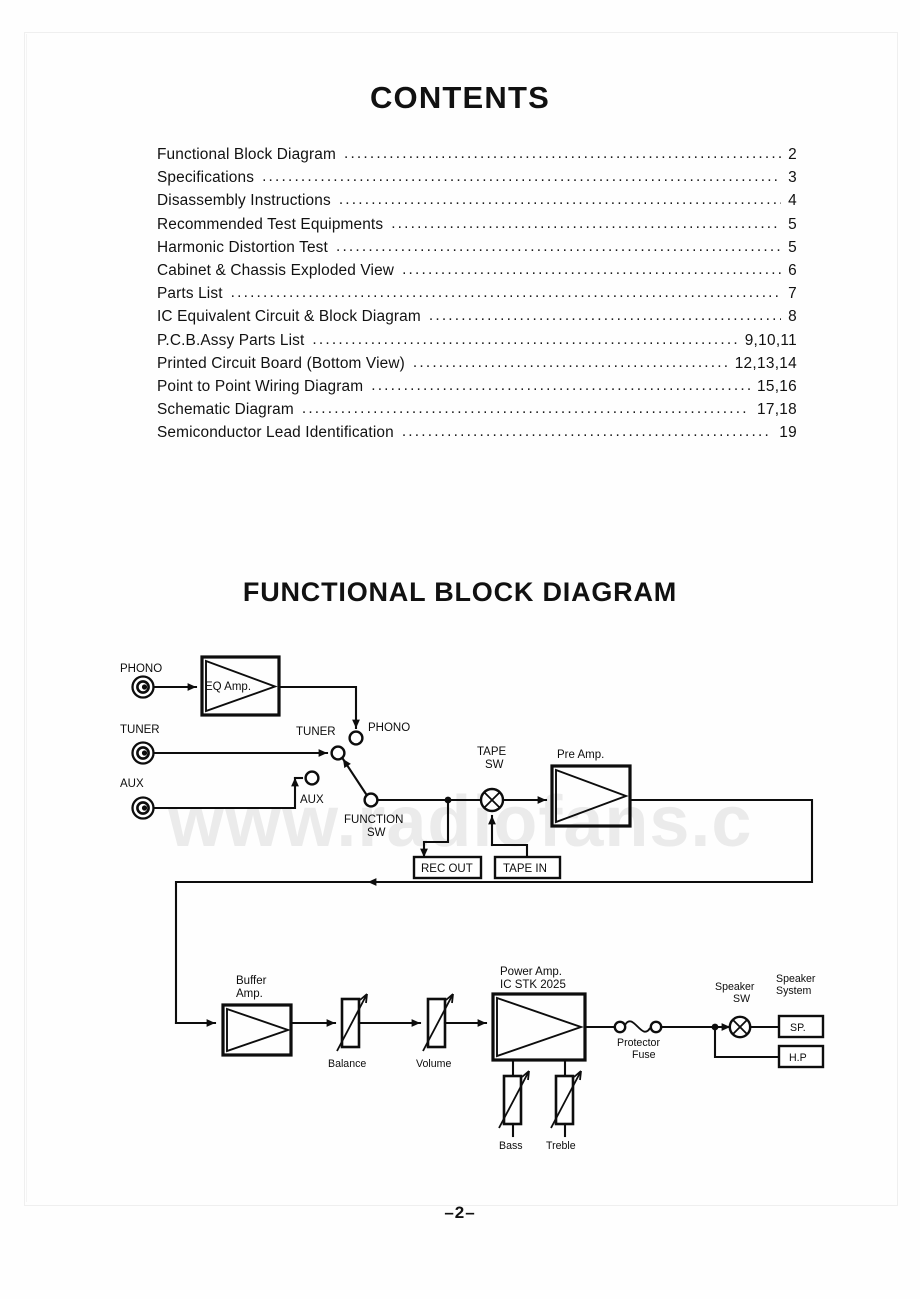  Describe the element at coordinates (140, 730) in the screenshot. I see `tuner-input-label: TUNER` at that location.